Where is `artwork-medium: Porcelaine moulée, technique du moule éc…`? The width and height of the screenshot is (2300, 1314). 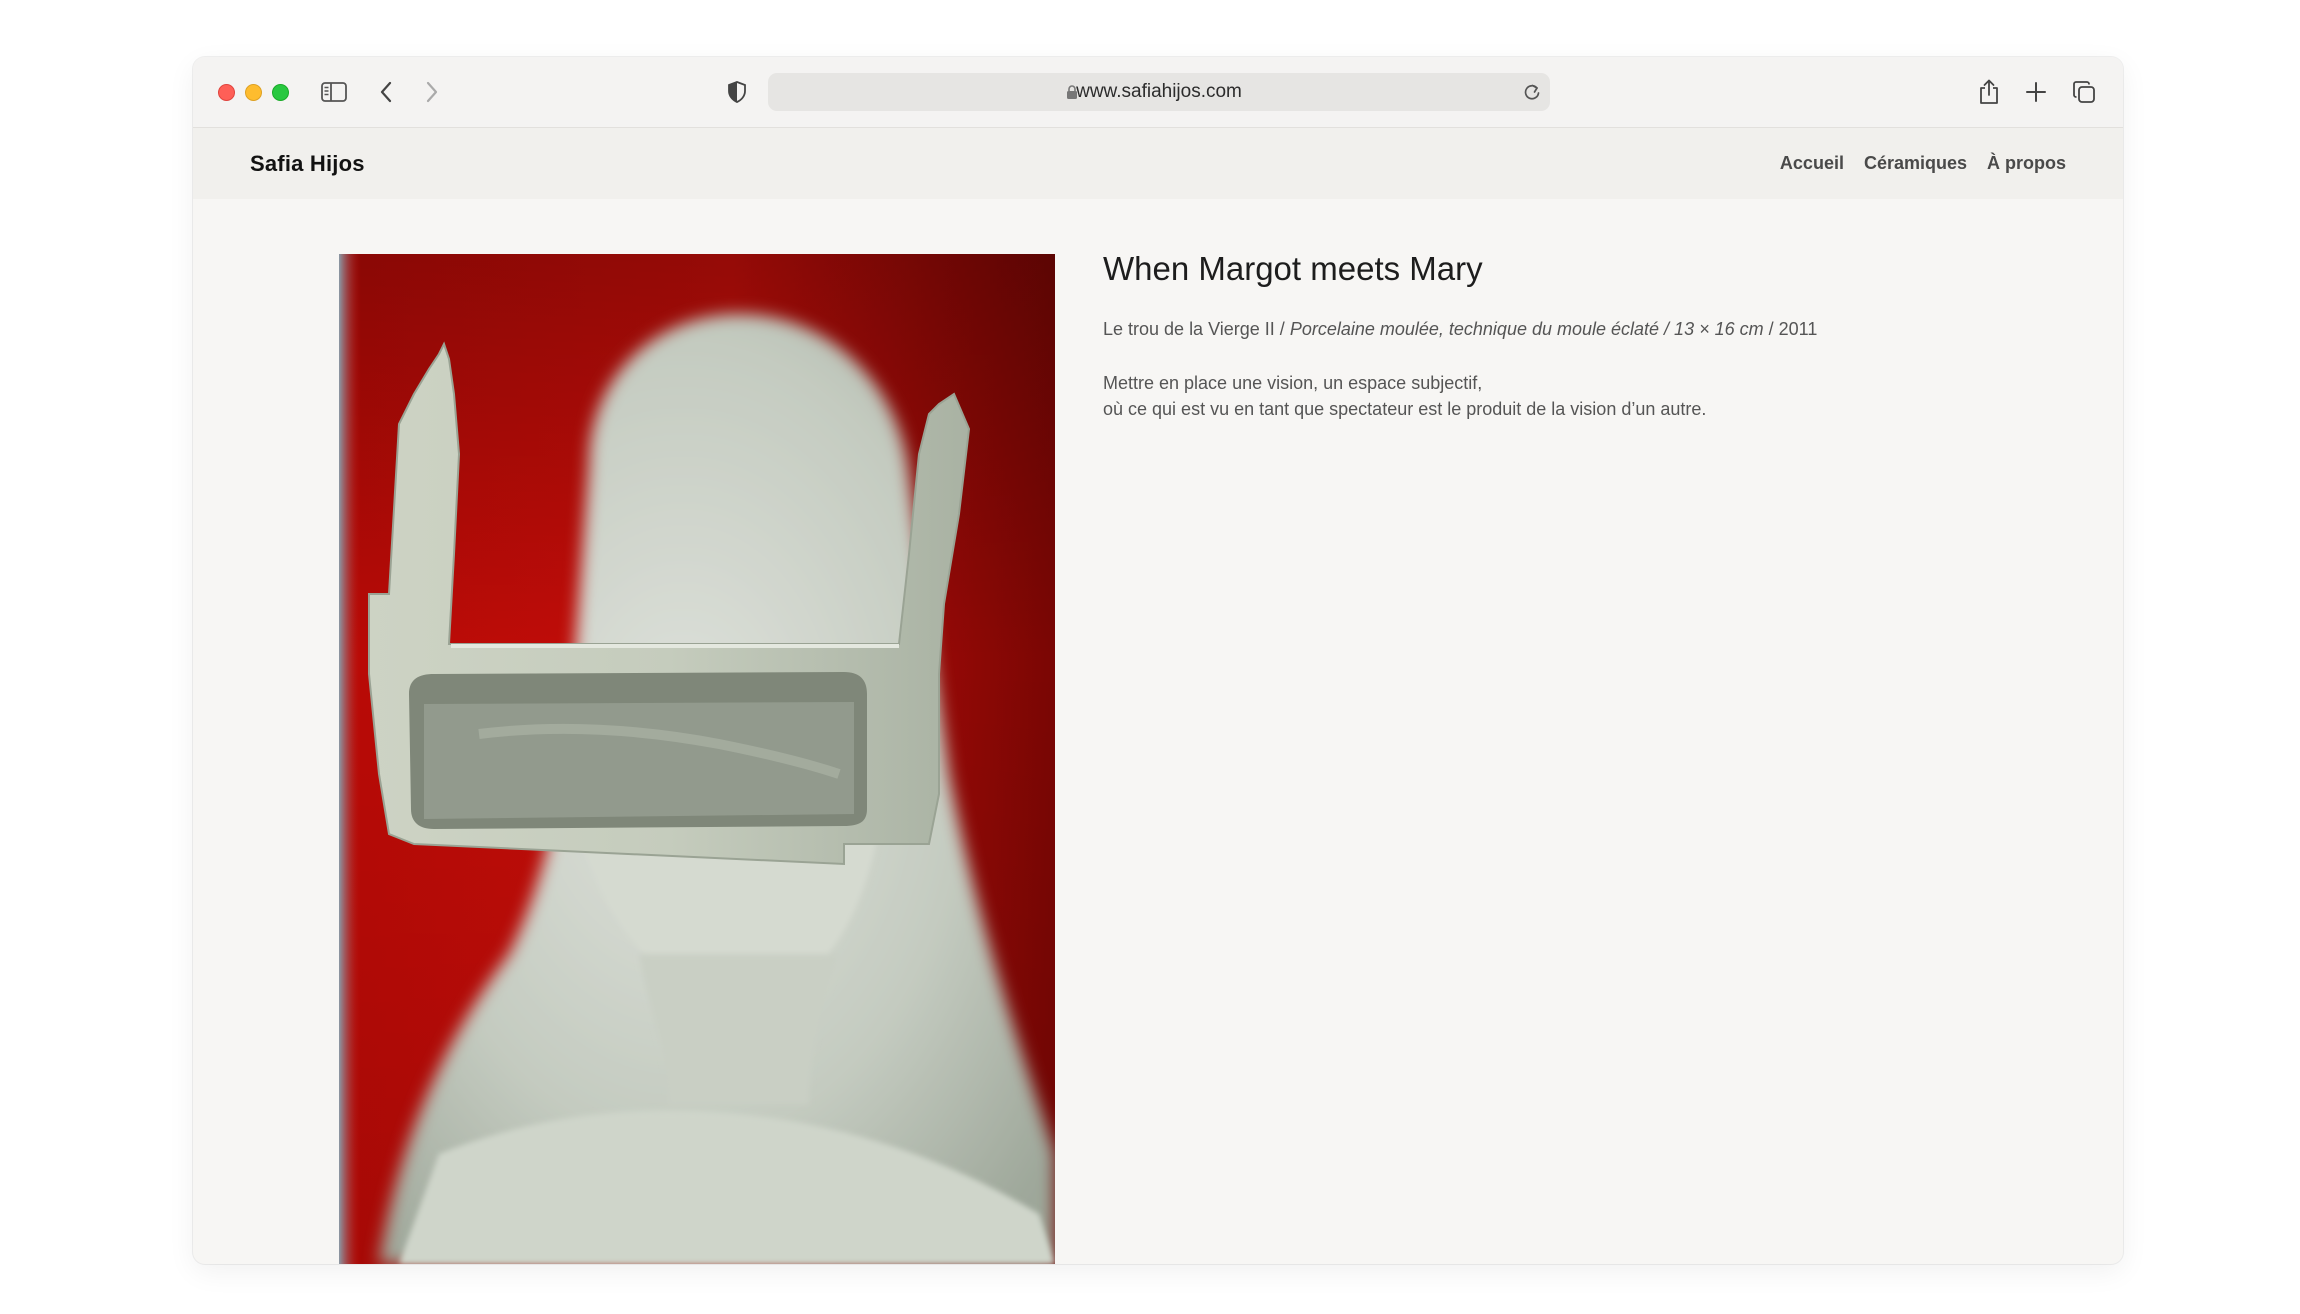 artwork-medium: Porcelaine moulée, technique du moule éc… is located at coordinates (1526, 329).